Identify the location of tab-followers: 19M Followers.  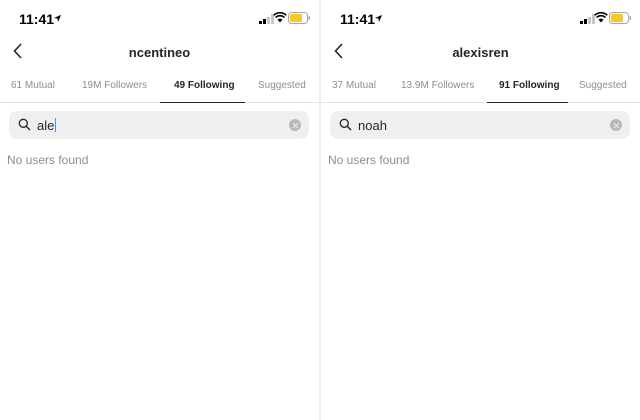
(114, 85).